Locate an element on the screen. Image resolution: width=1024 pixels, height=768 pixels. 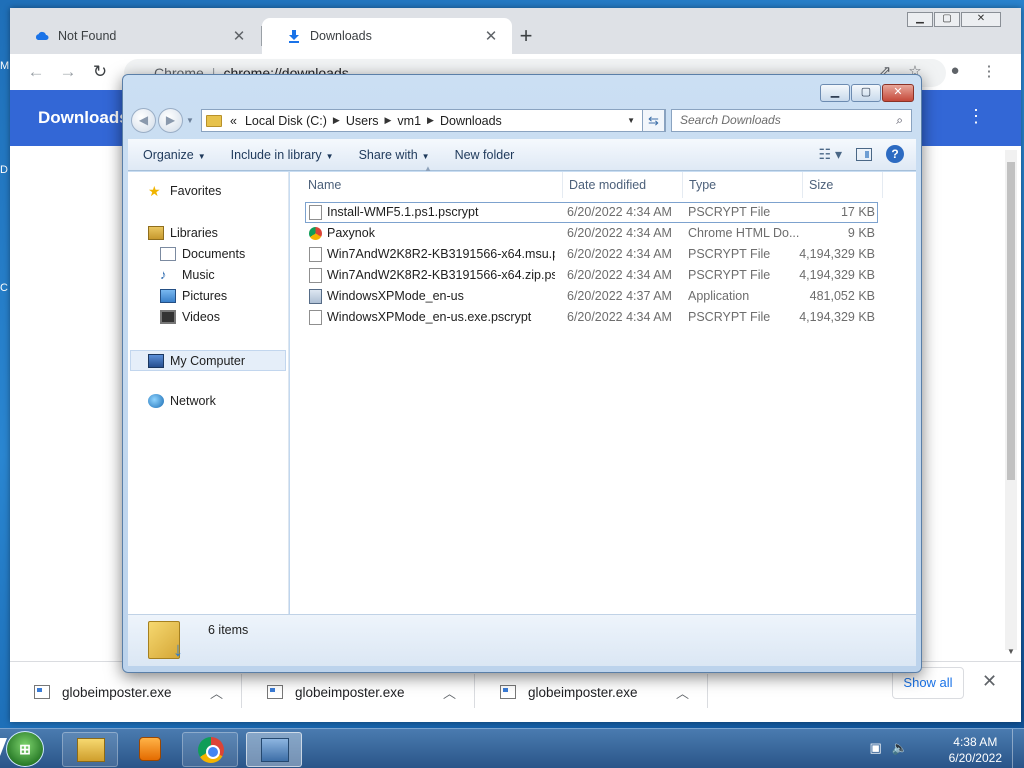
start-button: ⊞ is located at coordinates (25, 749).